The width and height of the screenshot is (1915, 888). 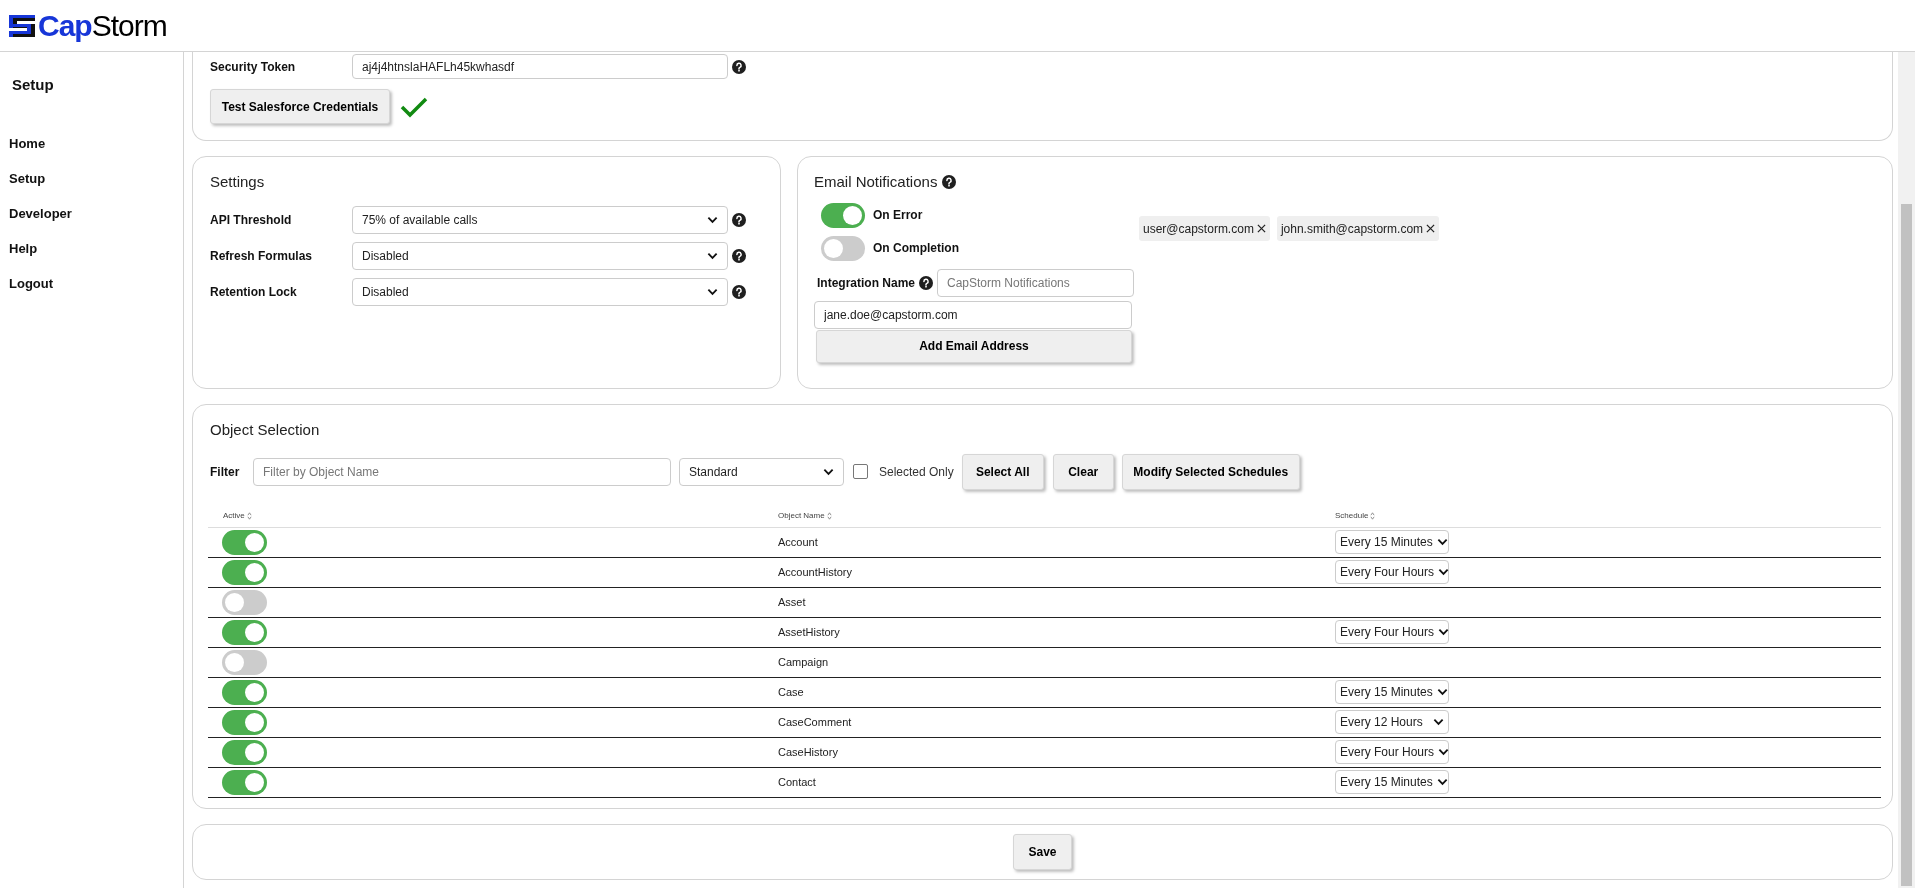 I want to click on sidebar-title: Setup, so click(x=33, y=85).